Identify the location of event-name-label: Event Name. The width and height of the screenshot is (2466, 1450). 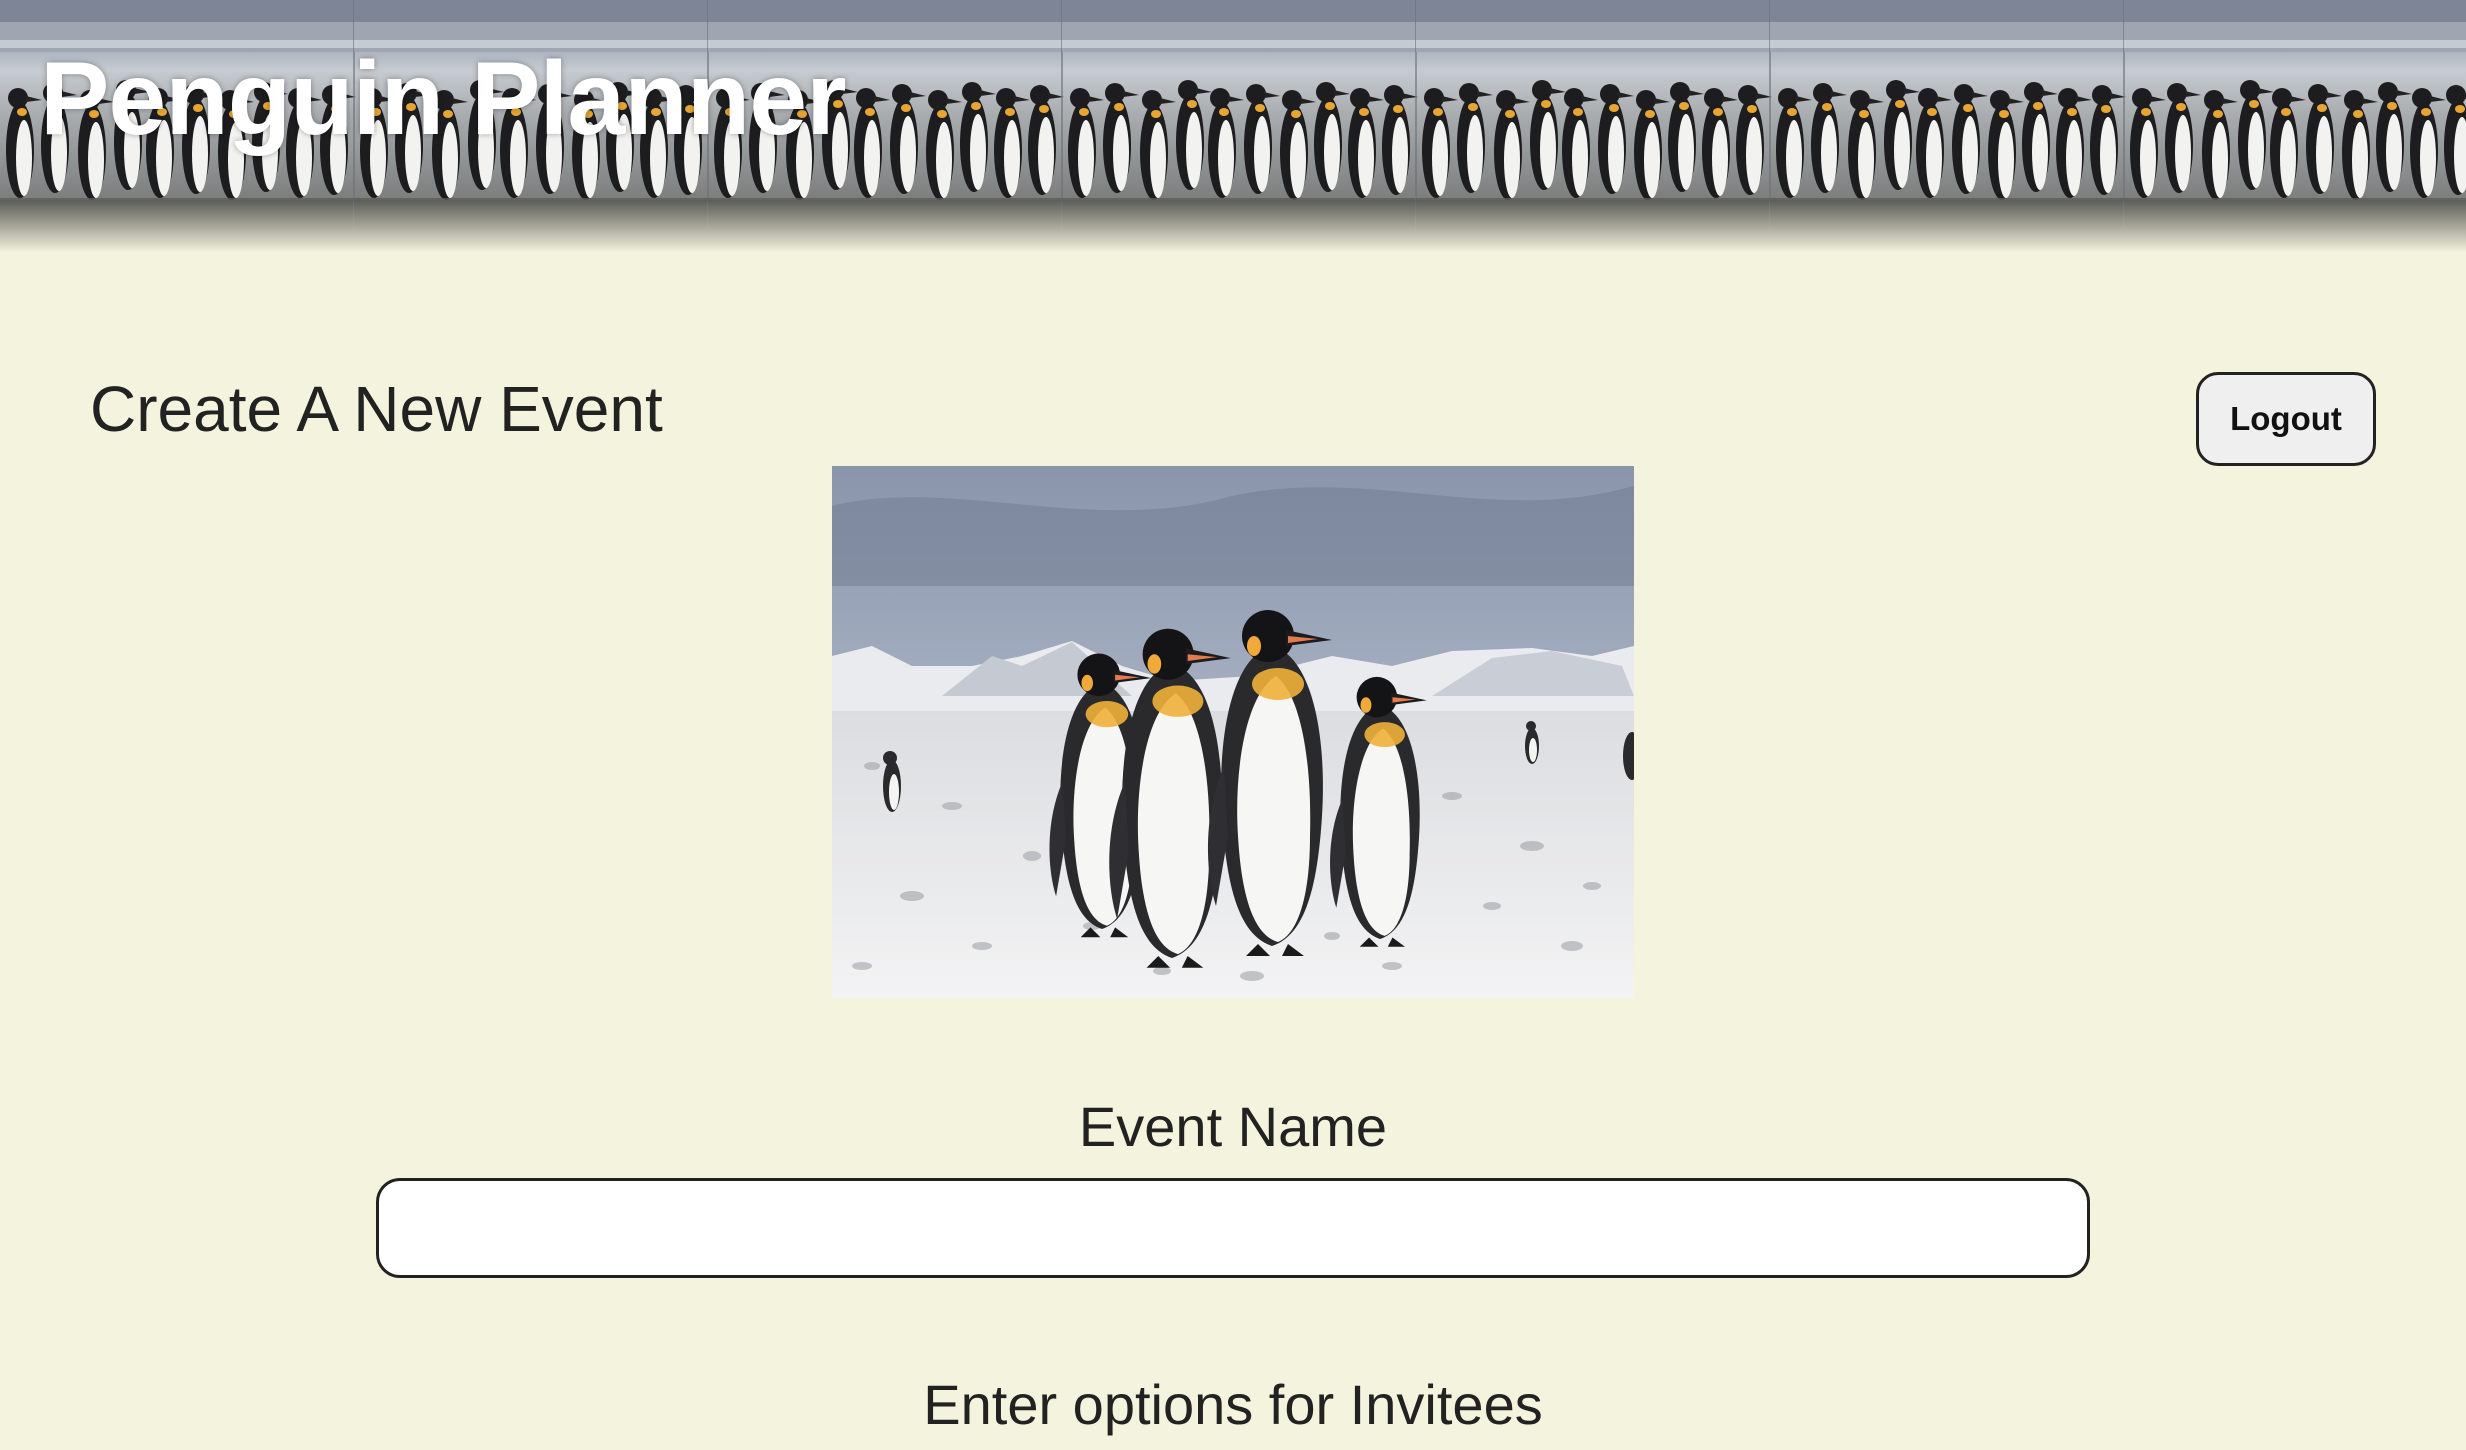
(1233, 1126).